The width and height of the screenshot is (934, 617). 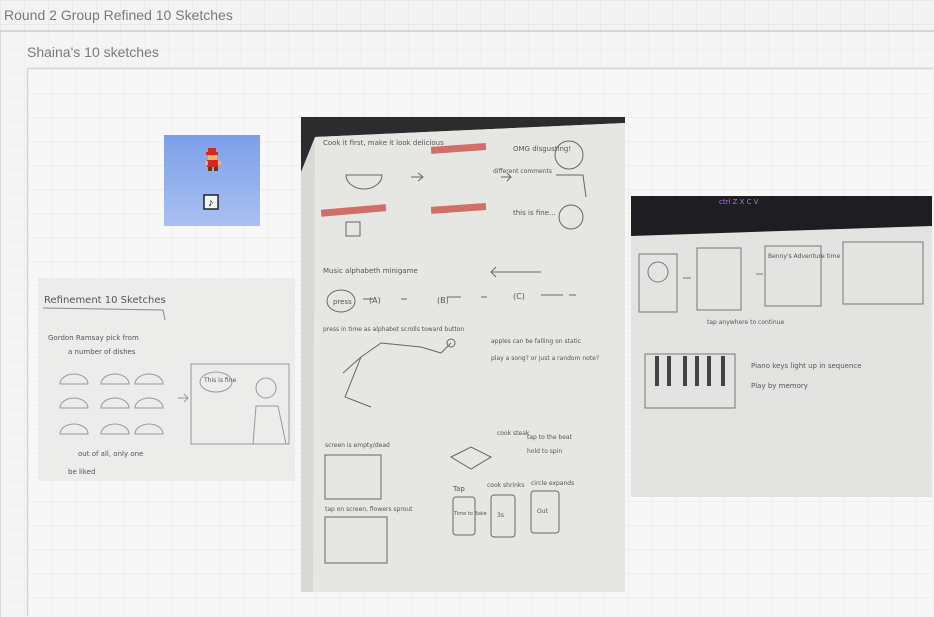 What do you see at coordinates (545, 358) in the screenshot?
I see `svg-text:play a song? or just a random: play a song? or just a random note?` at bounding box center [545, 358].